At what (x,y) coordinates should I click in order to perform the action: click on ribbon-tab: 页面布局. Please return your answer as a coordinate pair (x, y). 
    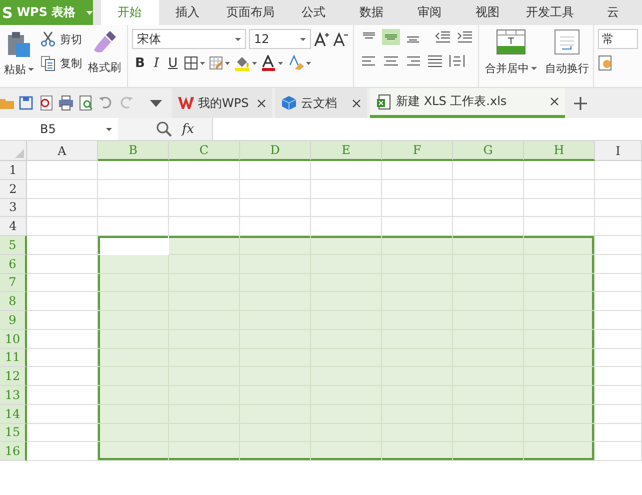
    Looking at the image, I should click on (250, 12).